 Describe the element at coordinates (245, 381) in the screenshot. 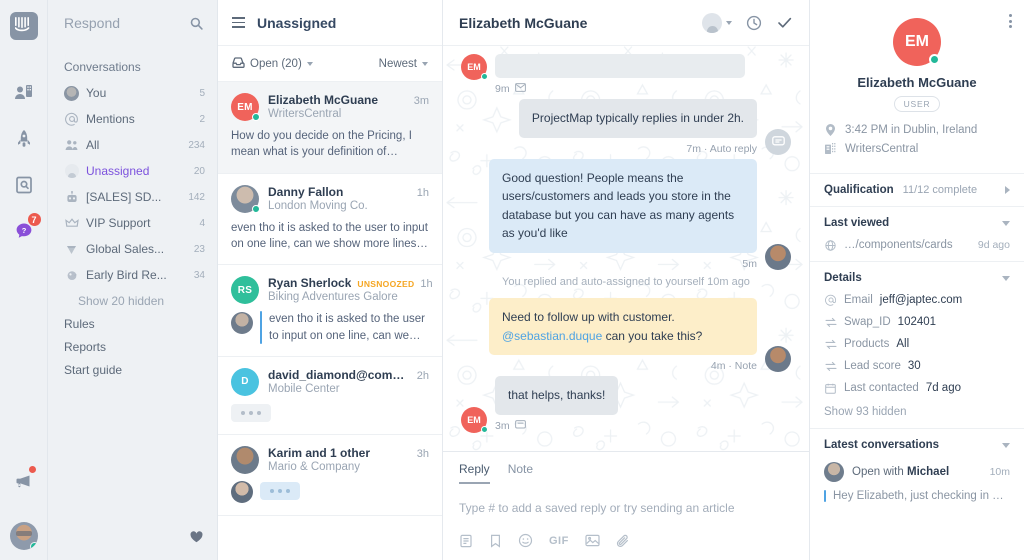

I see `avatar: D` at that location.